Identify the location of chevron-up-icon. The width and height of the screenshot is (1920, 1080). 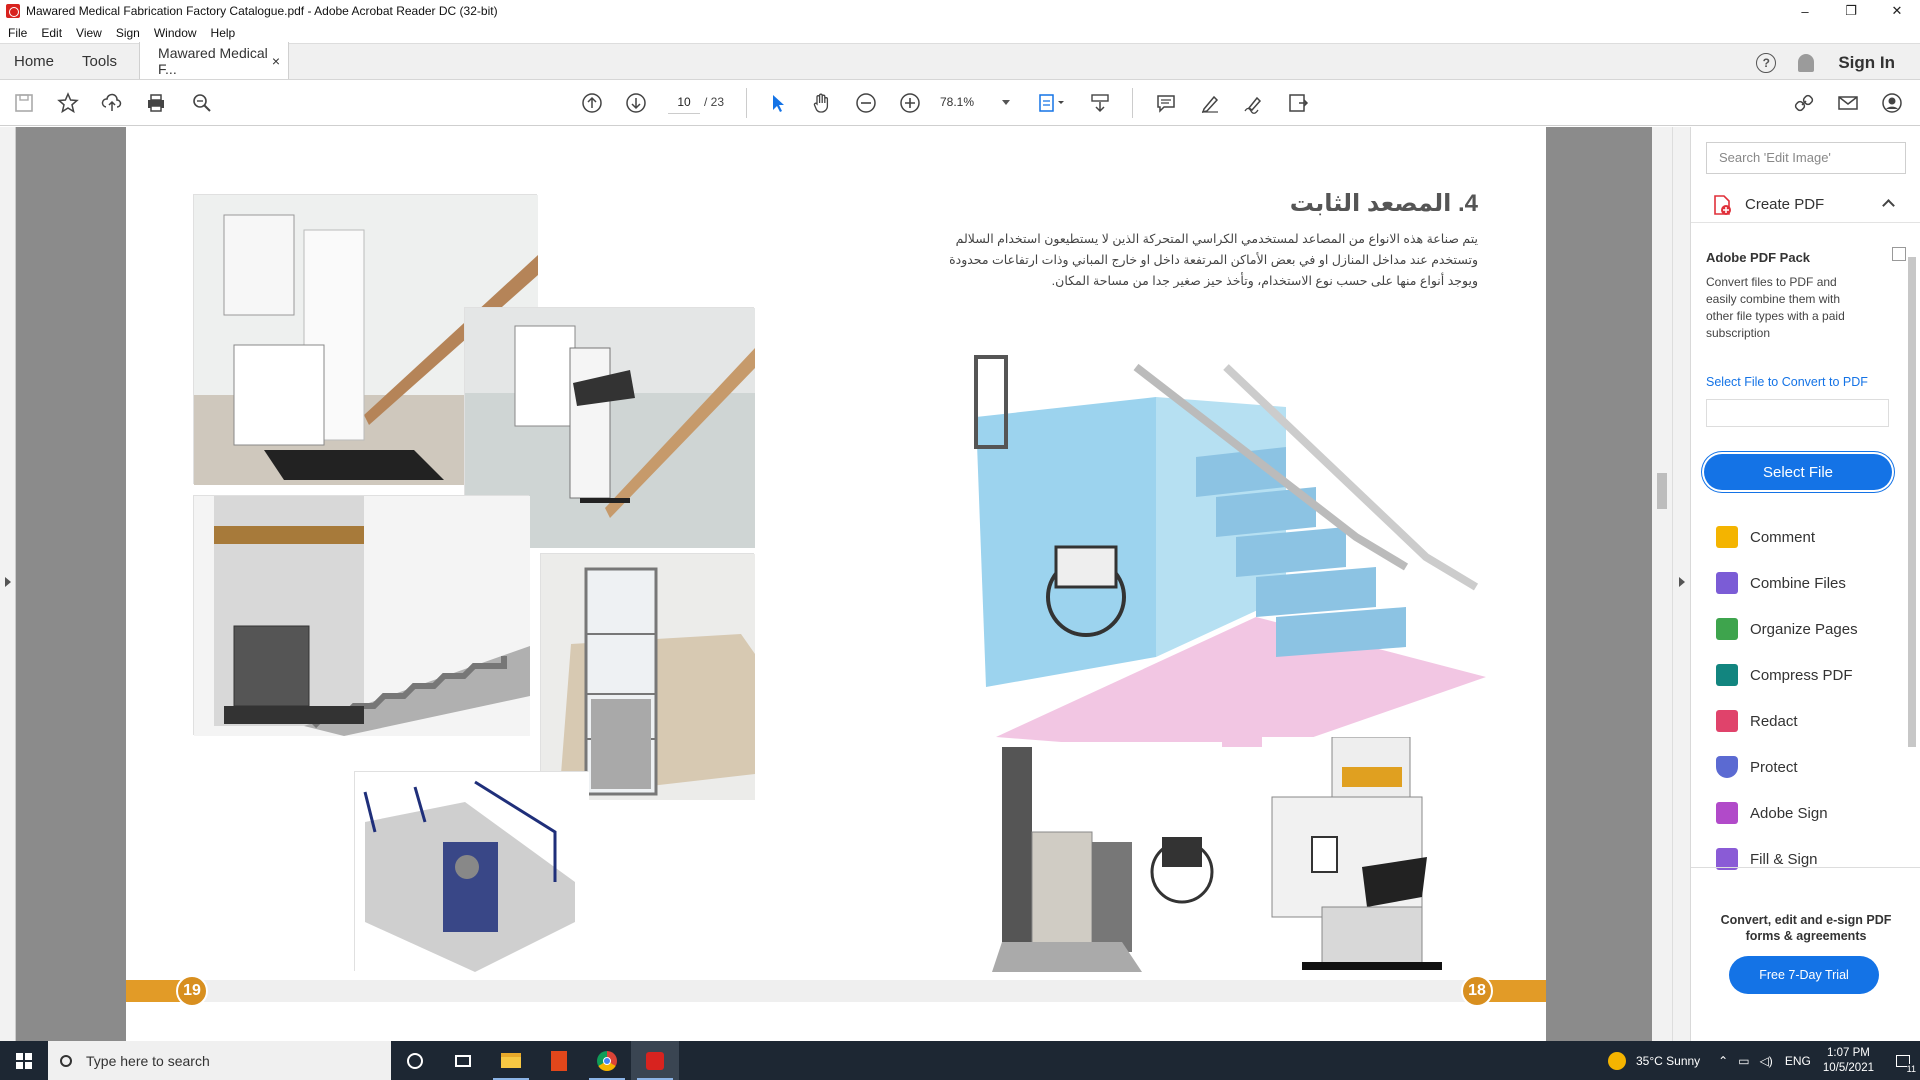
(1888, 205).